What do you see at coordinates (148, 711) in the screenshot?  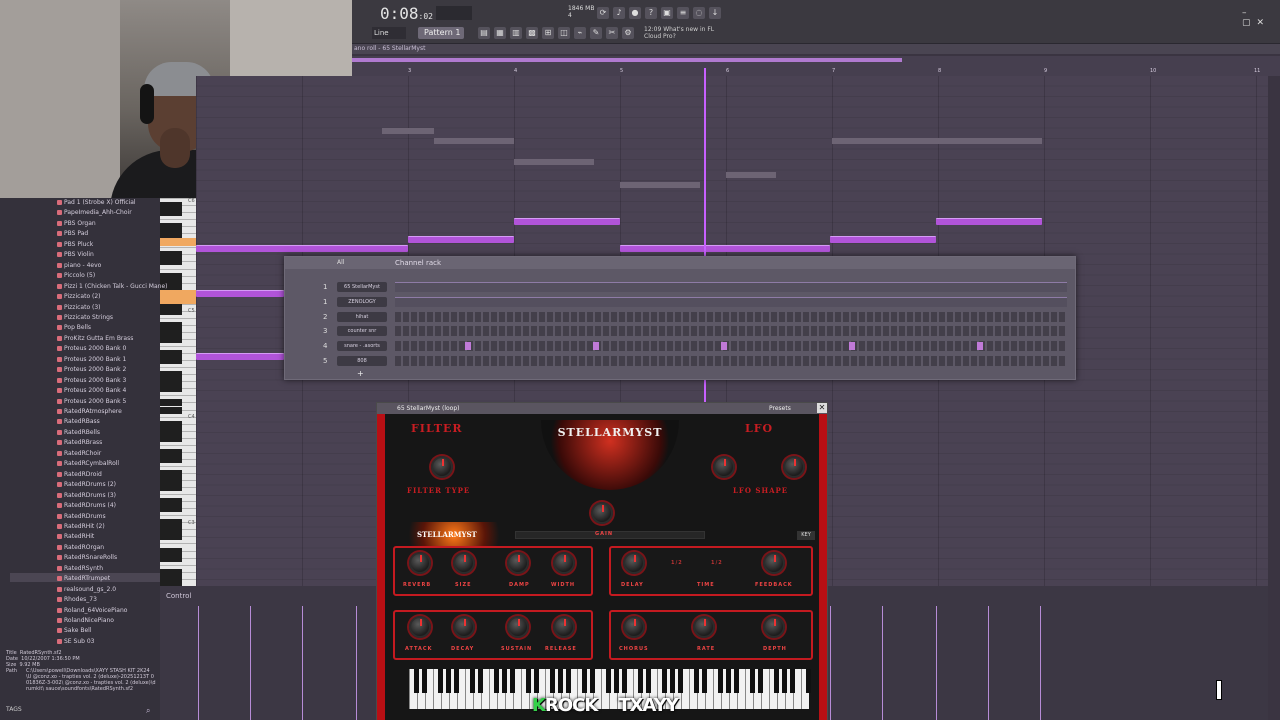 I see `search-icon: ⌕` at bounding box center [148, 711].